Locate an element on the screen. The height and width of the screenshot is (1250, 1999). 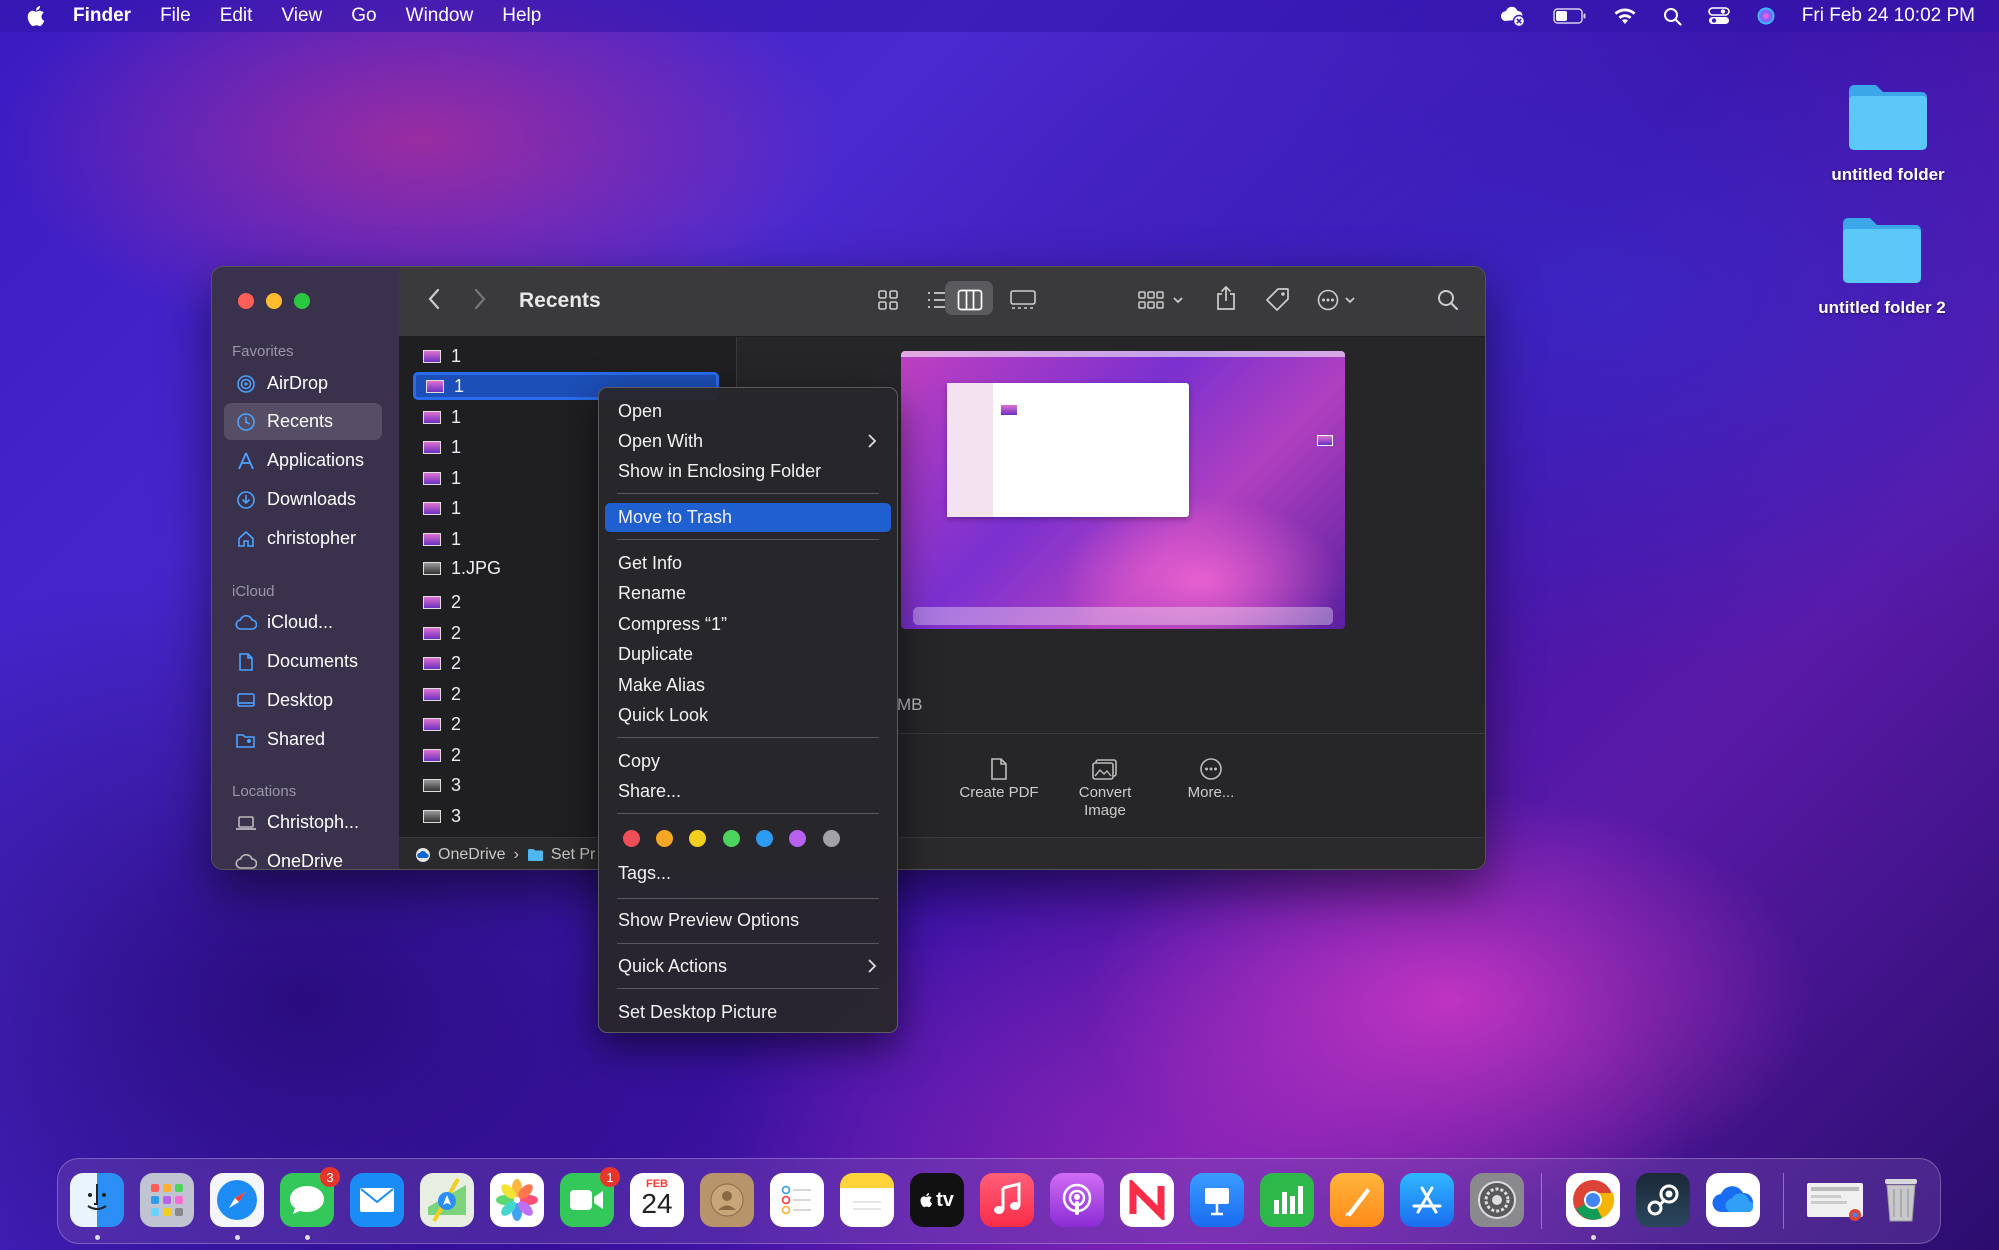
desktop-folder: untitled folder is located at coordinates (1888, 132).